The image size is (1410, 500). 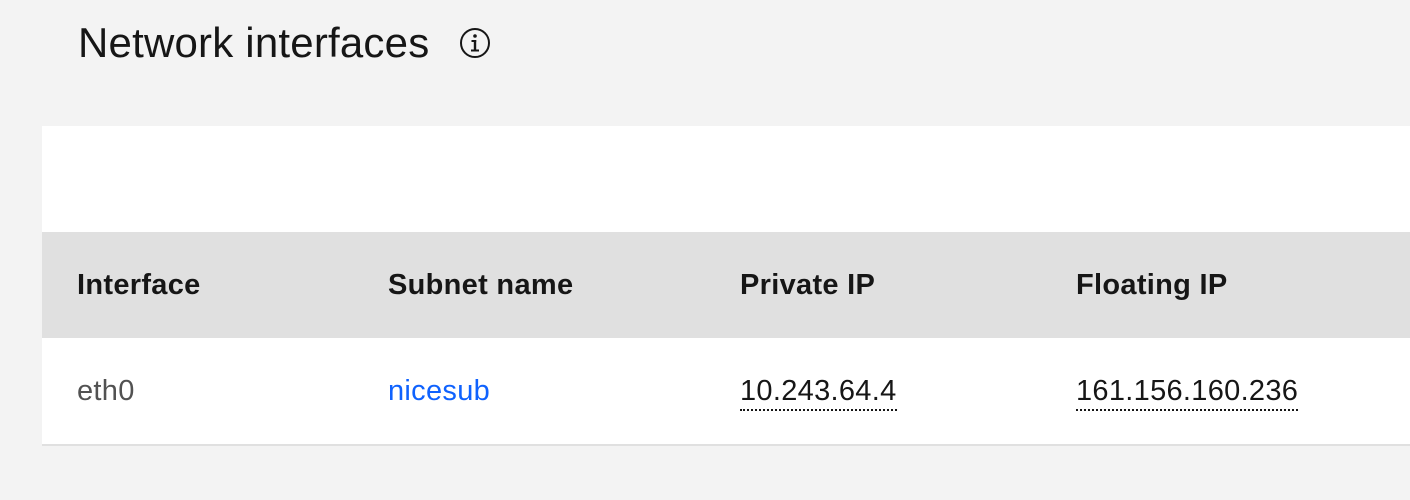 I want to click on page-title: Network interfaces, so click(x=254, y=42).